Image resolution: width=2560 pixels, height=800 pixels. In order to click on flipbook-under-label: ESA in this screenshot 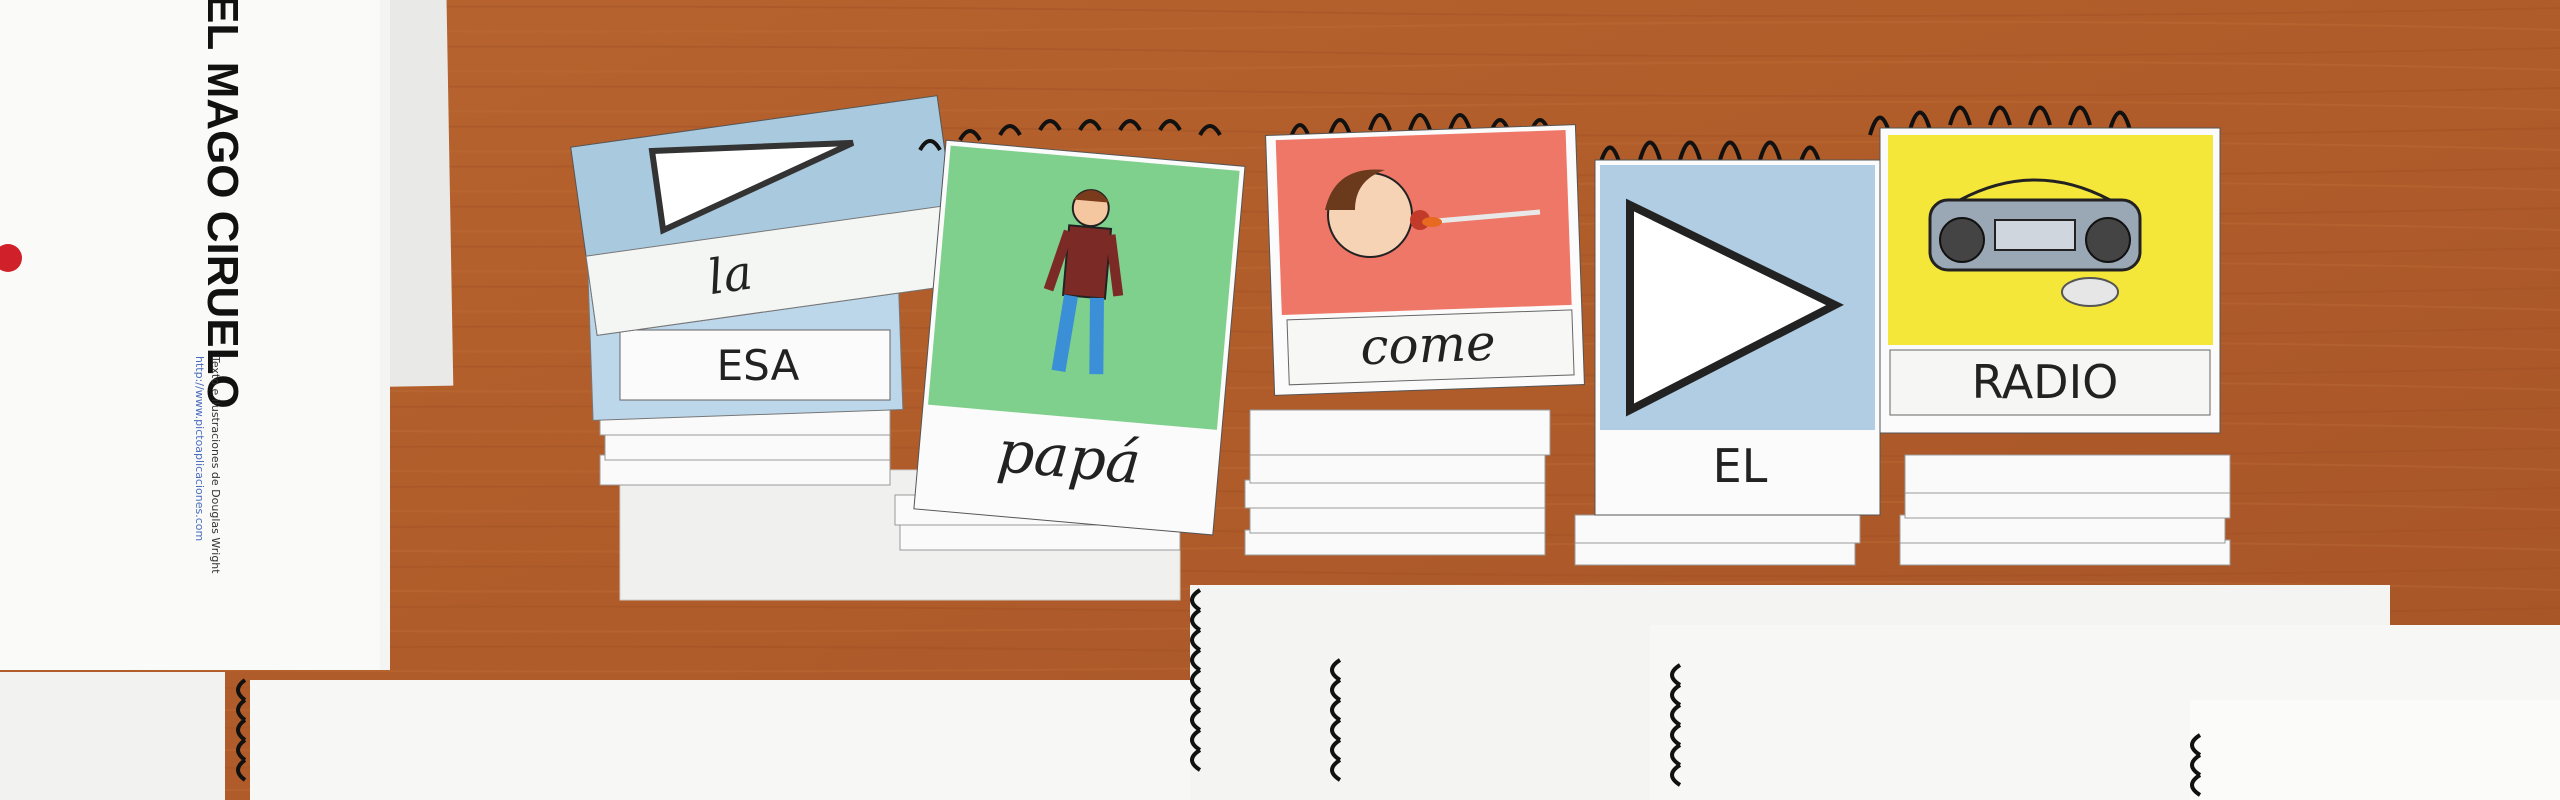, I will do `click(758, 365)`.